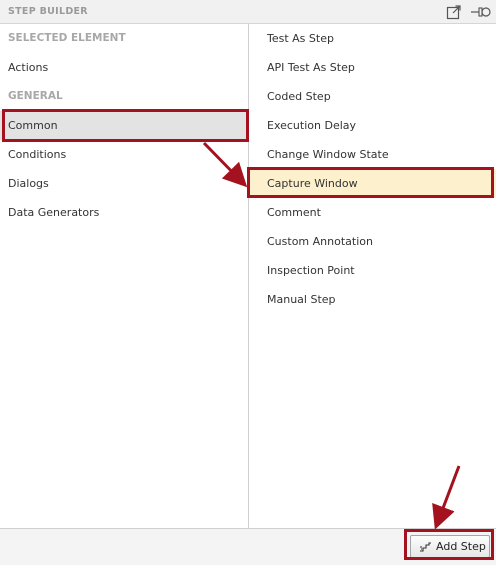  I want to click on section-header-selected-element: SELECTED ELEMENT, so click(67, 38).